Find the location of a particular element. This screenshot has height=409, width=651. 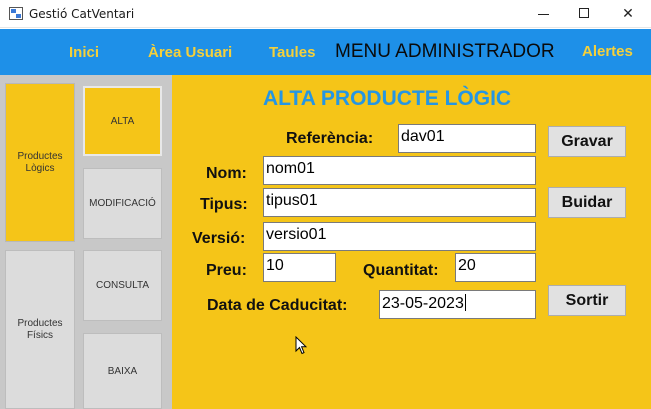

category-productes-fisics: Productes Físics is located at coordinates (40, 329).